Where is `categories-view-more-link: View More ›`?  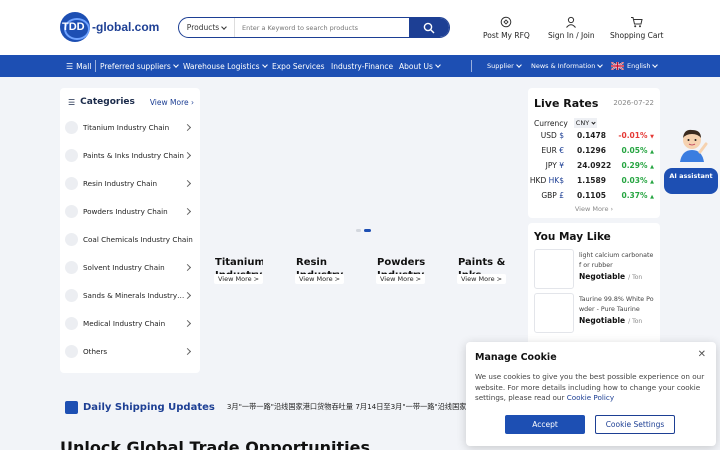 categories-view-more-link: View More › is located at coordinates (172, 102).